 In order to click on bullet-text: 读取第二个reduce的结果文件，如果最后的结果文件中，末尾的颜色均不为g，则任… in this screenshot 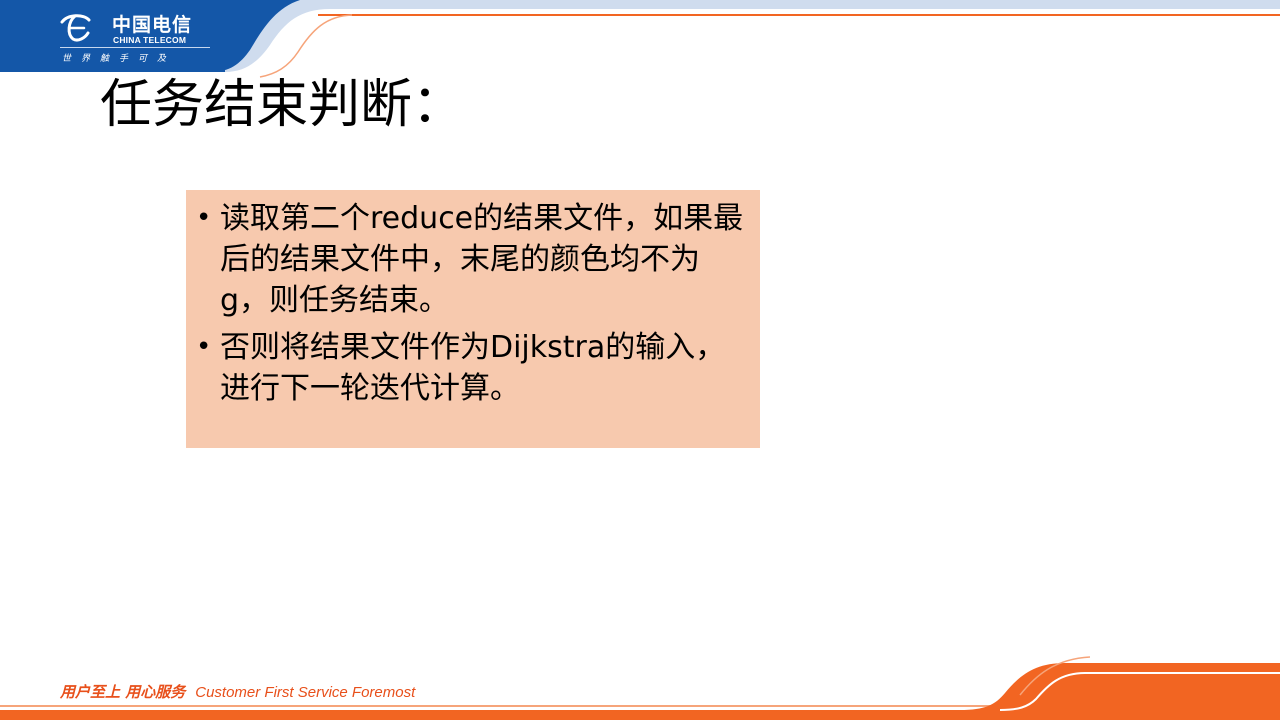, I will do `click(482, 259)`.